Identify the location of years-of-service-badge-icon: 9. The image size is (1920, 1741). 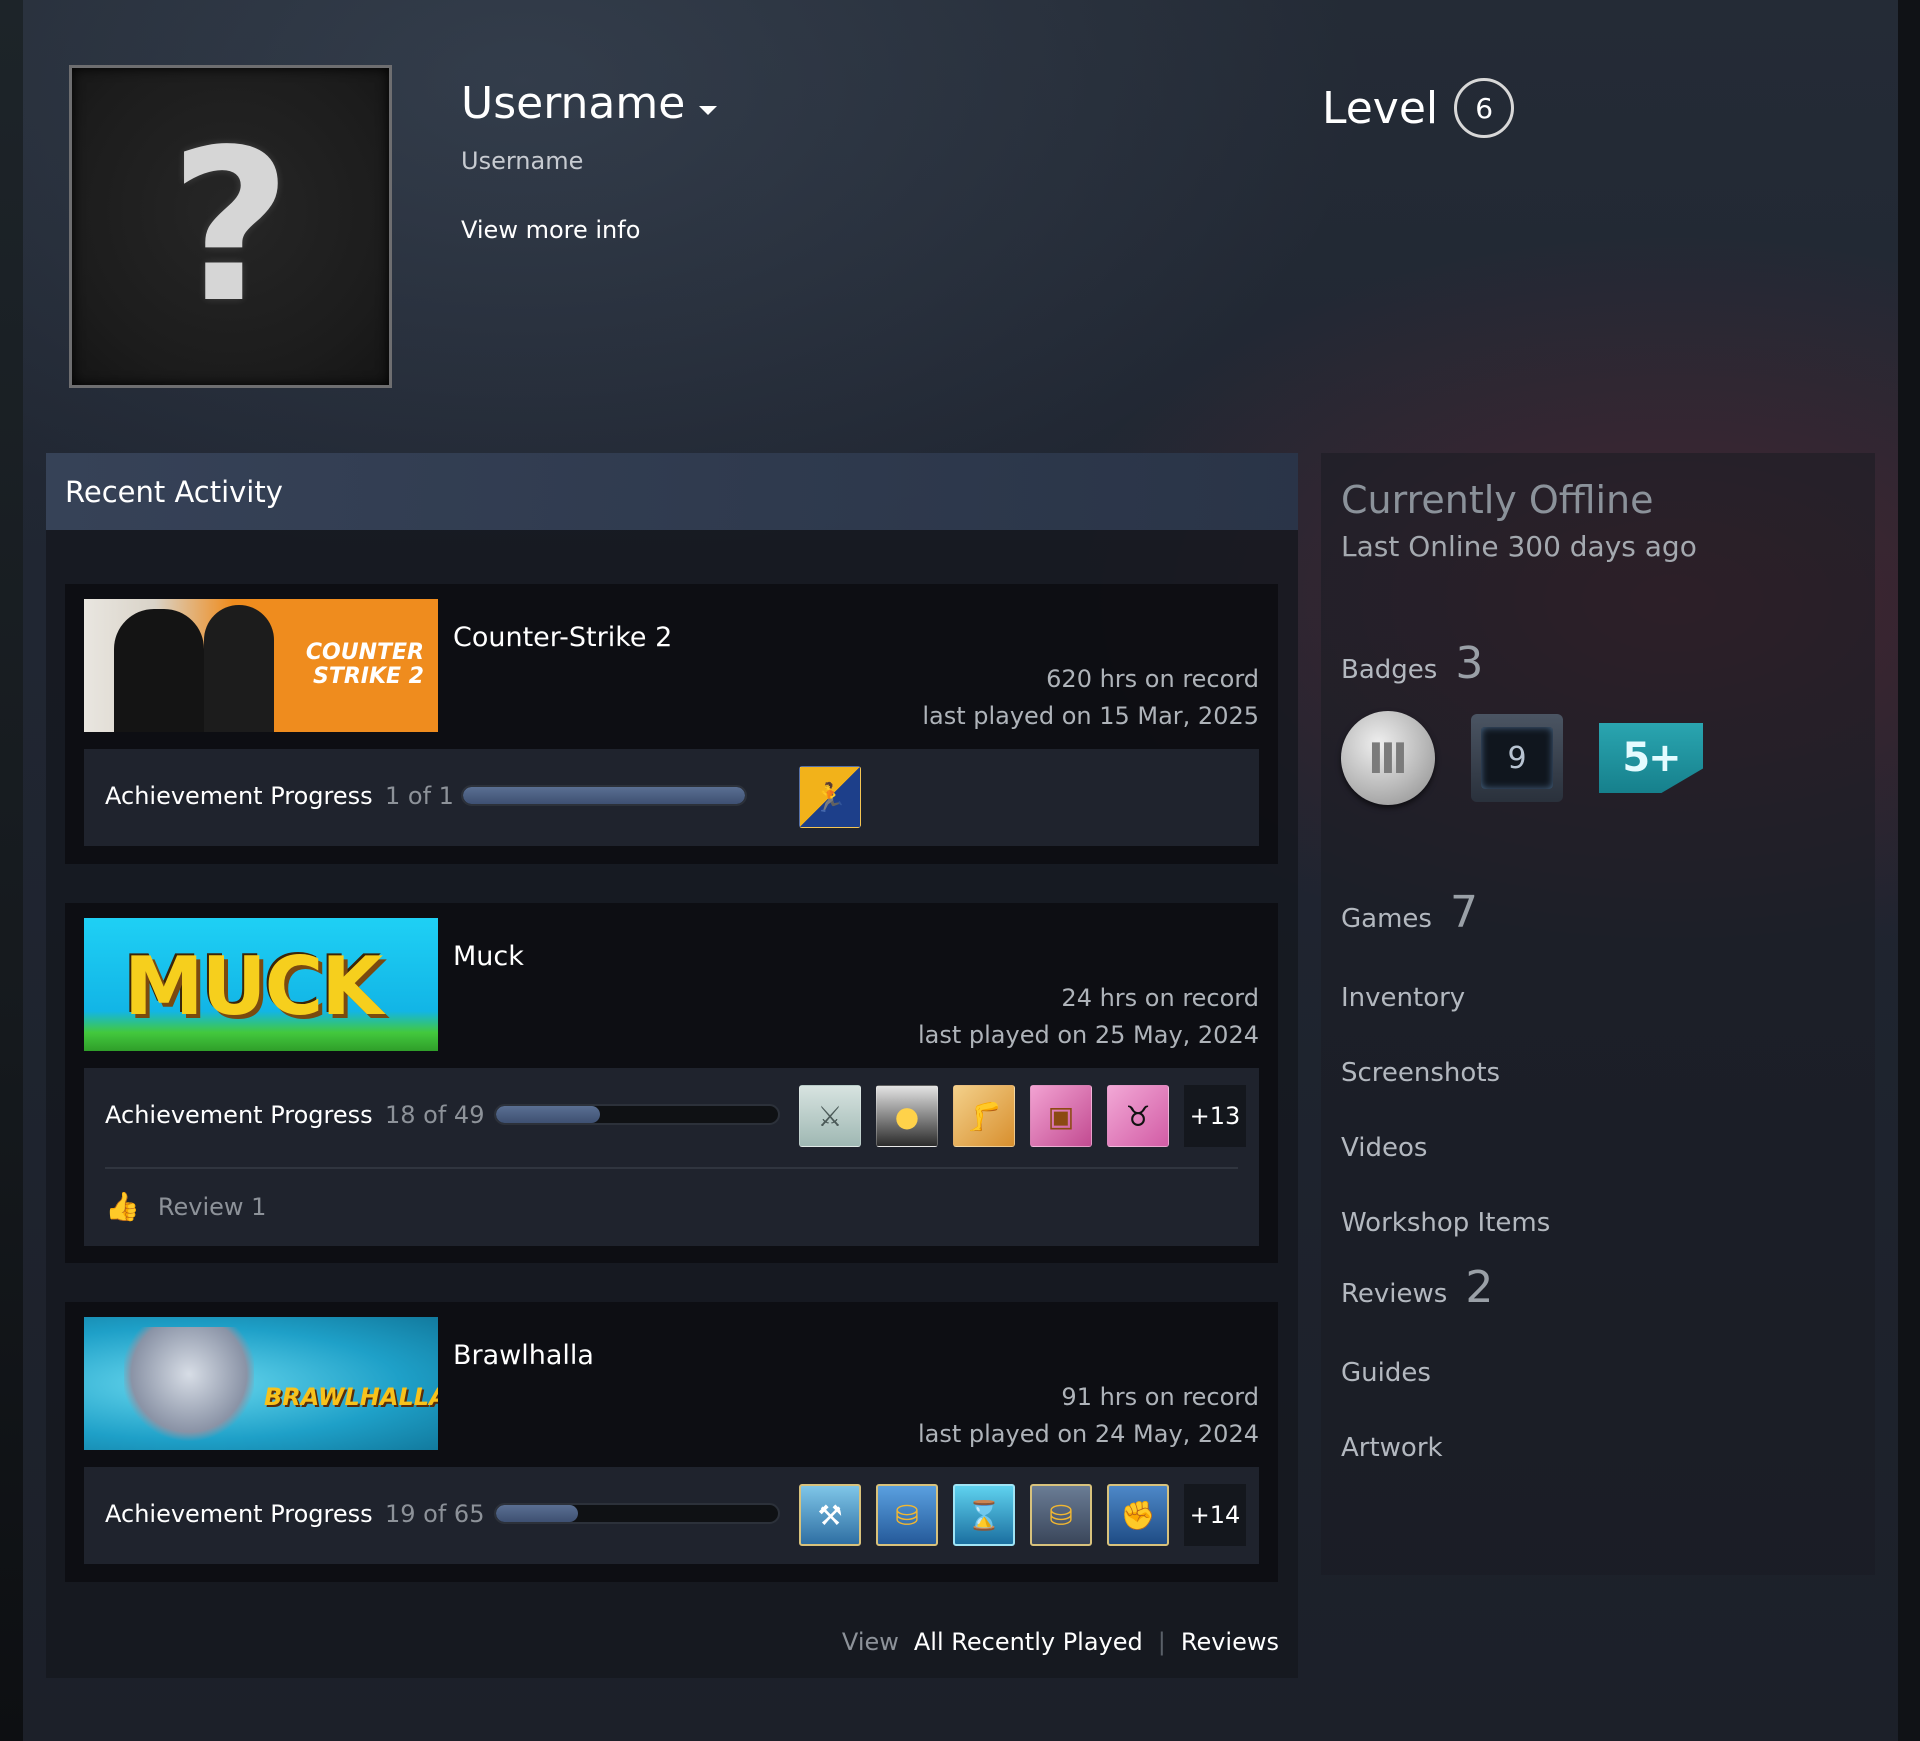
(1517, 758).